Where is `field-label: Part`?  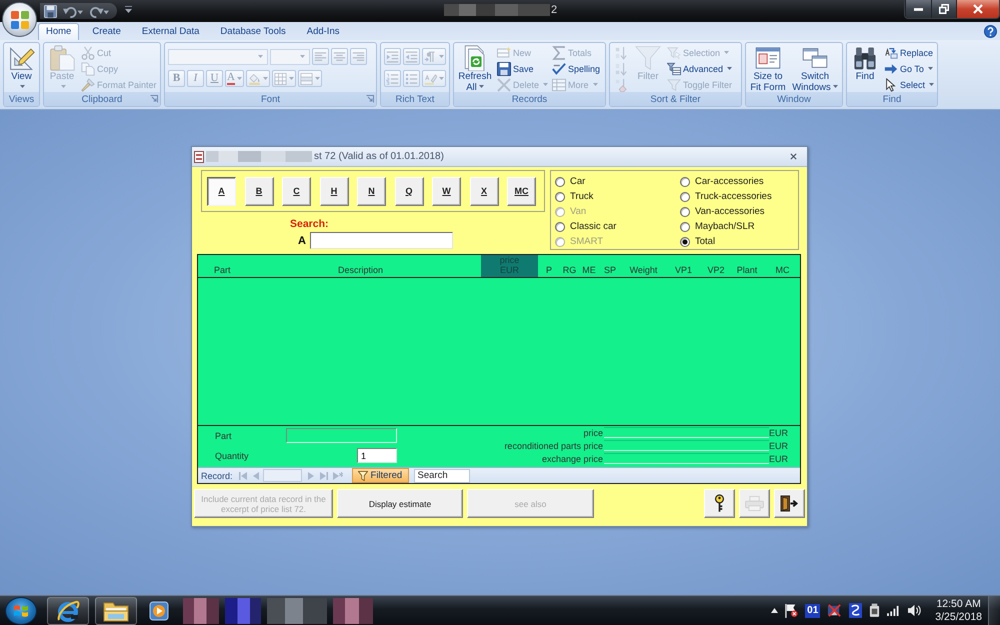
field-label: Part is located at coordinates (223, 435).